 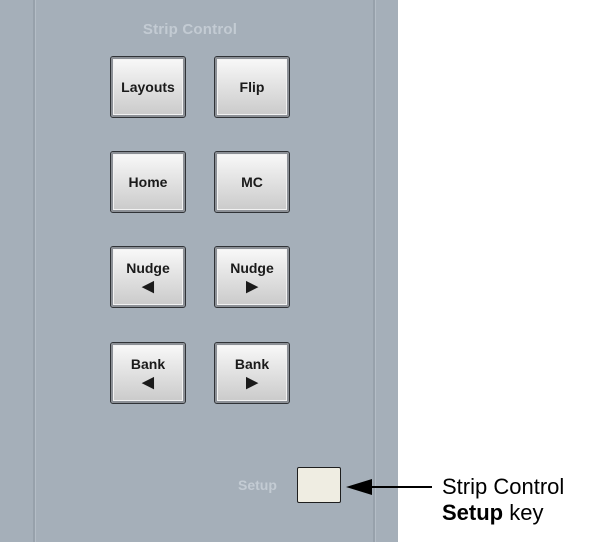 I want to click on home-key: Home, so click(x=148, y=182).